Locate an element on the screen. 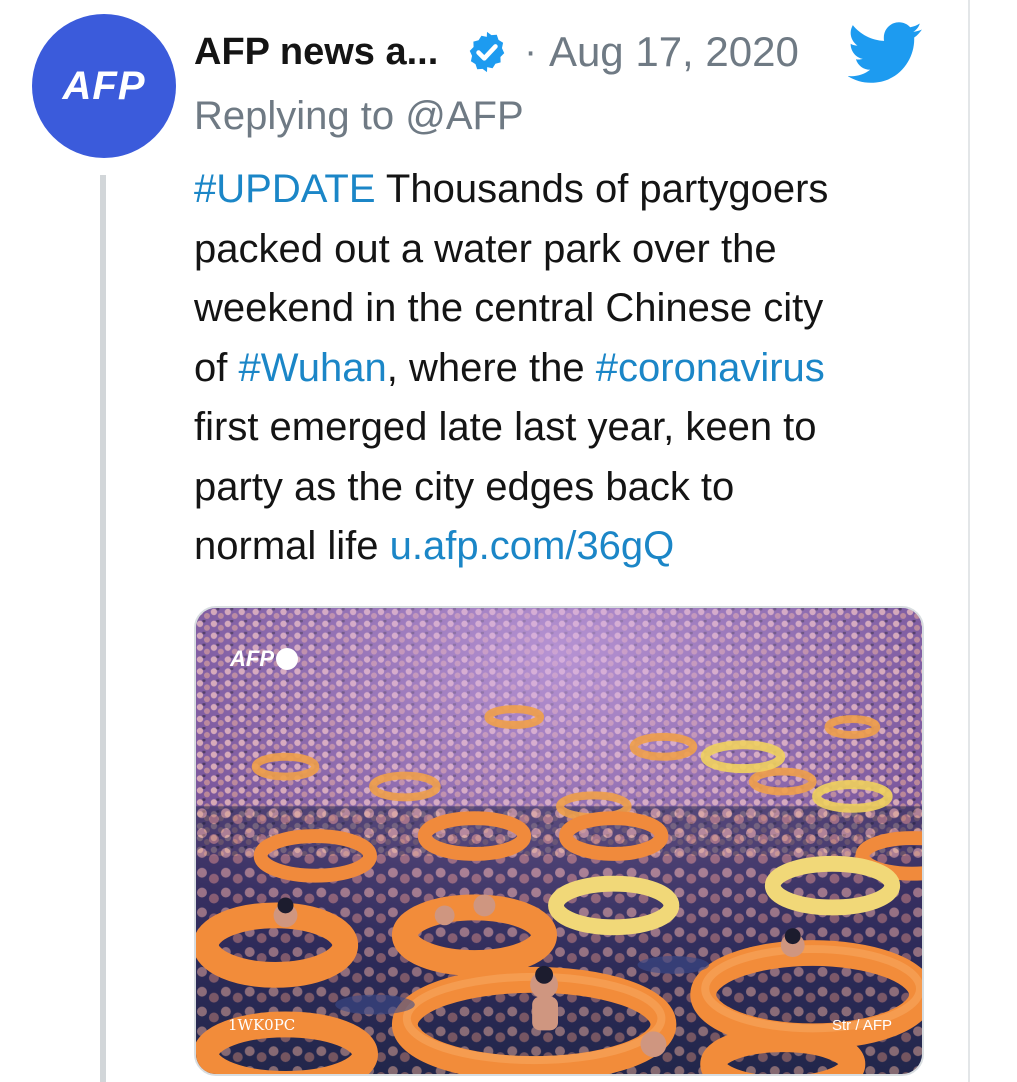 Image resolution: width=1017 pixels, height=1082 pixels. tweet-text-segment: normal life is located at coordinates (292, 546).